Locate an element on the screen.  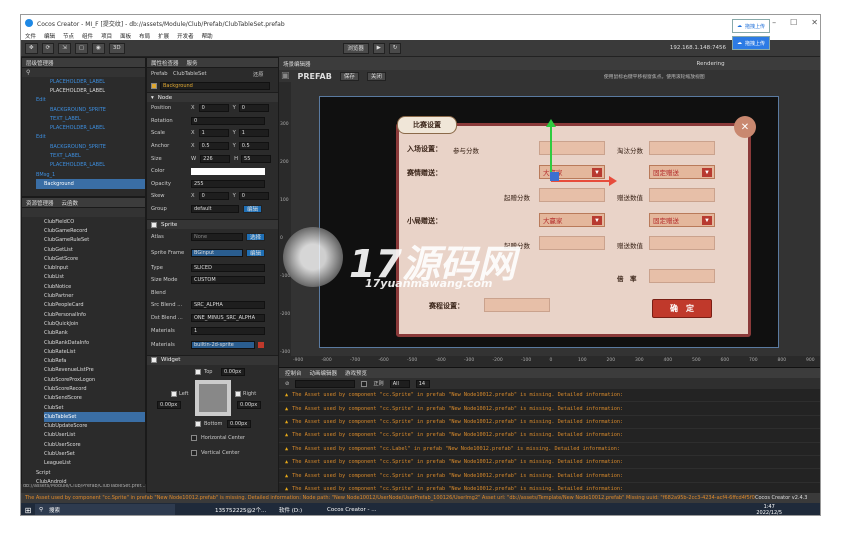
asset-item: ClubPersonalInfo is located at coordinates (94, 314).